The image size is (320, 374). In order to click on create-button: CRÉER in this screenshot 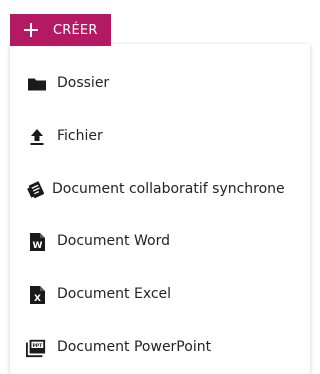, I will do `click(60, 30)`.